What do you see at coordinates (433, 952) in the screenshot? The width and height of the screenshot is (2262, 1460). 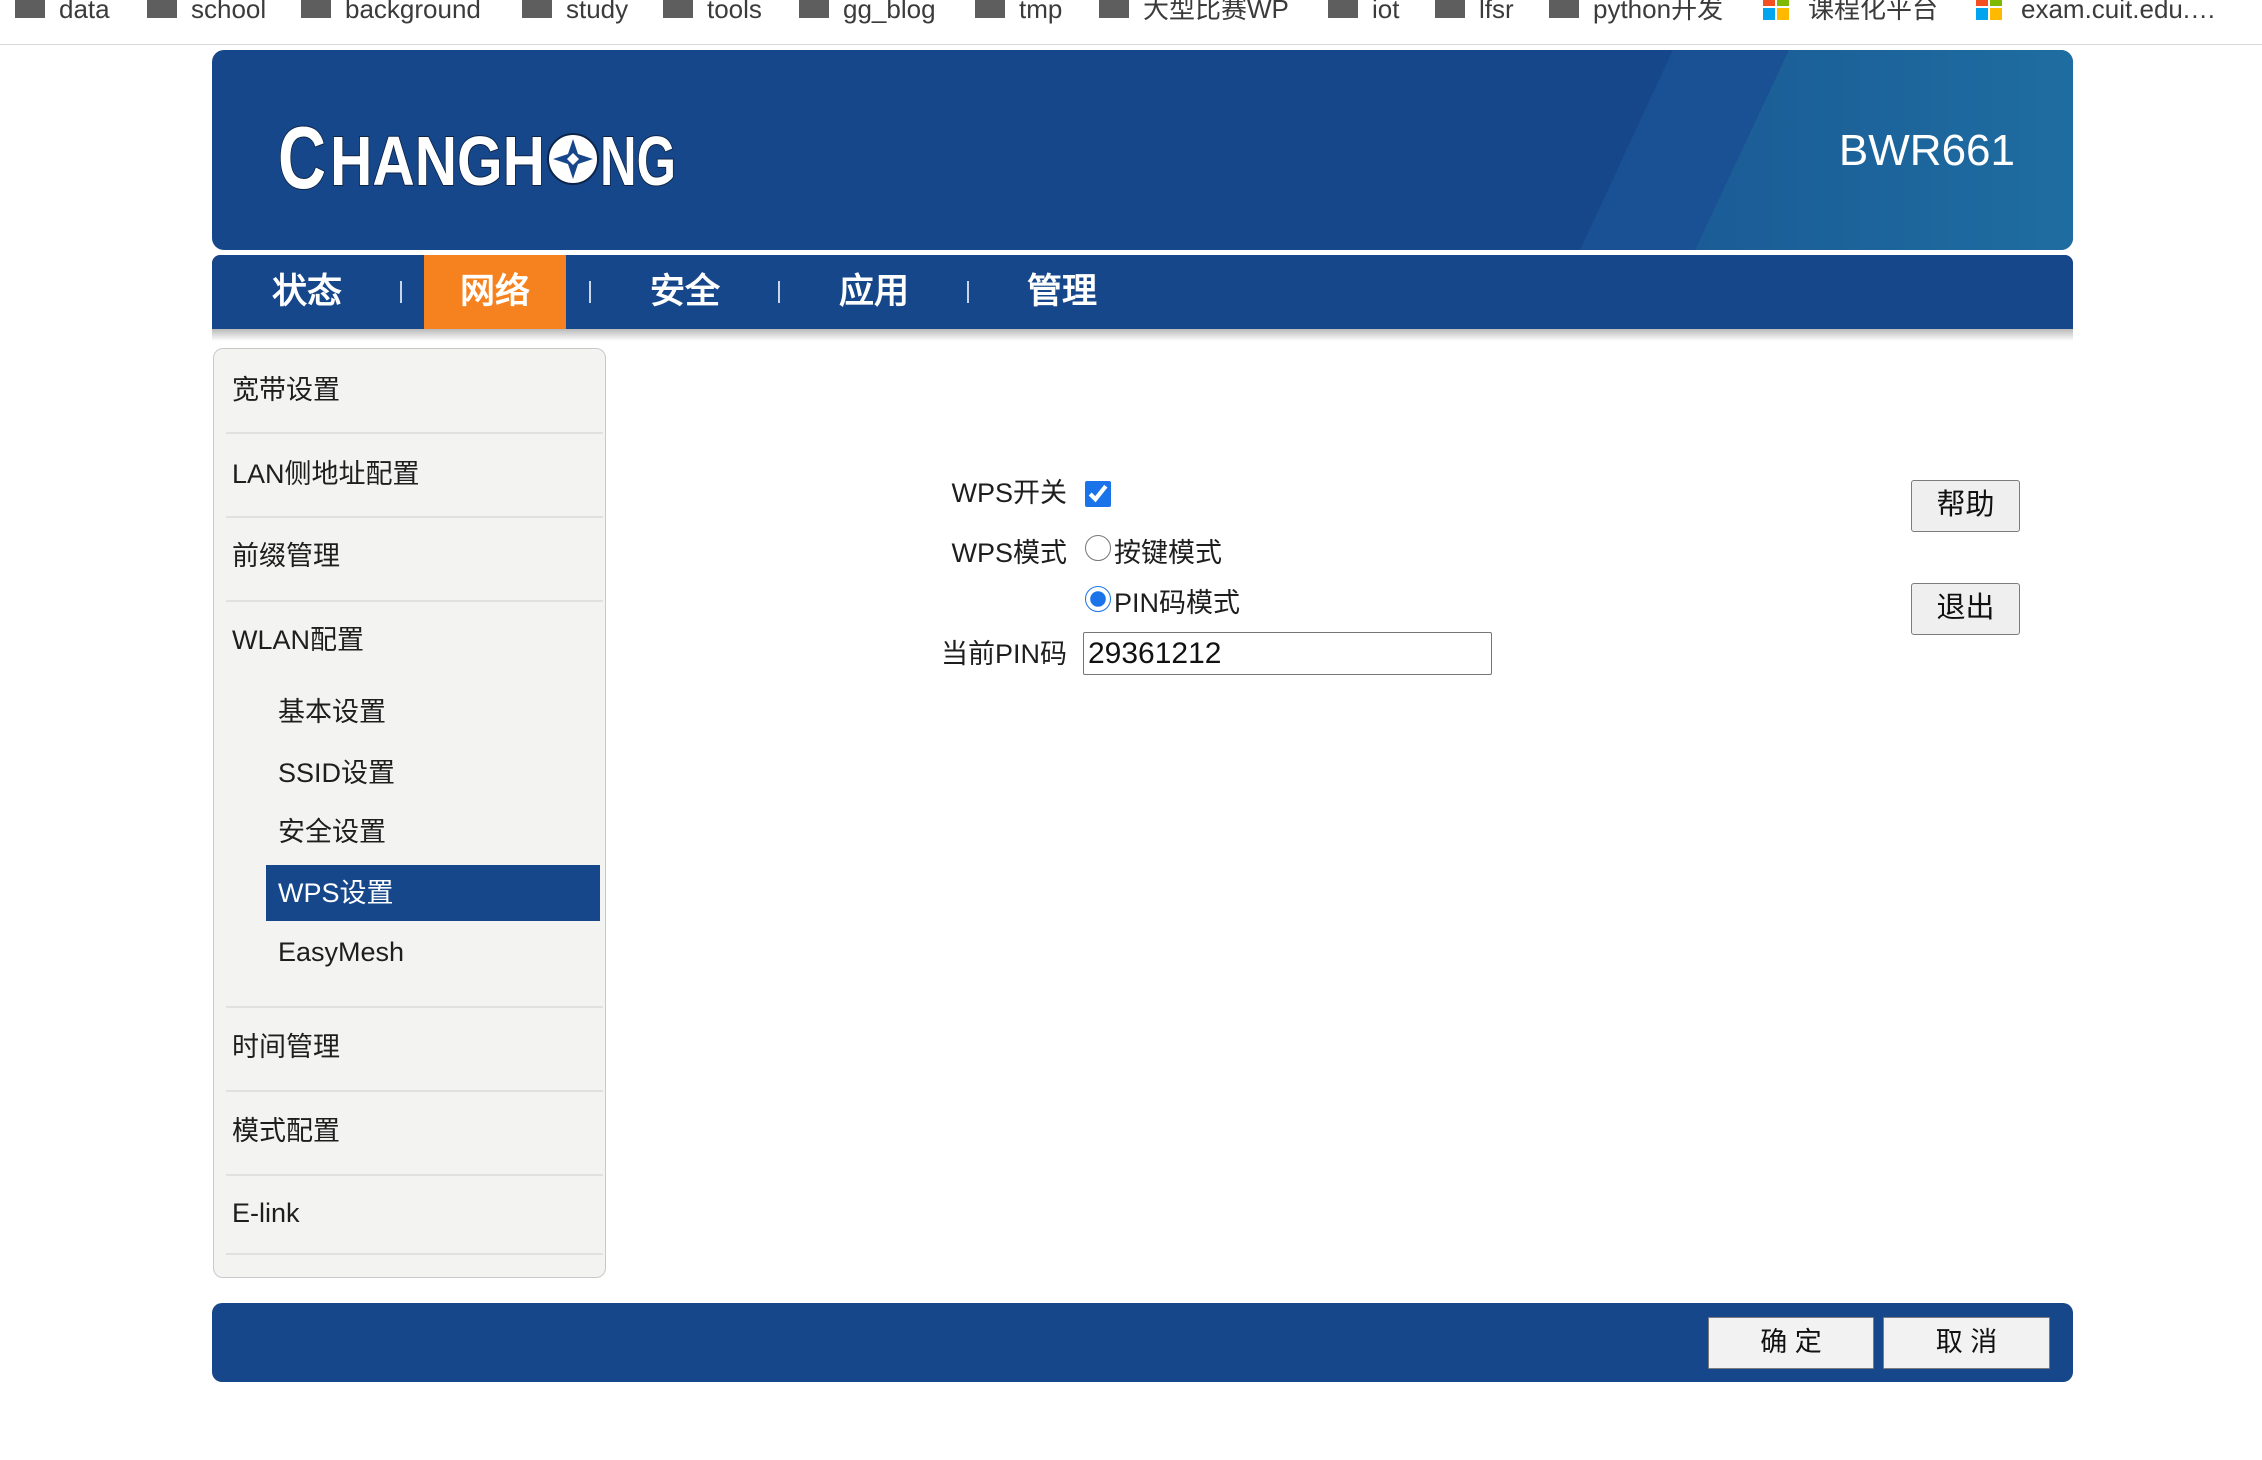 I see `sidebar-subitem-easymesh: EasyMesh` at bounding box center [433, 952].